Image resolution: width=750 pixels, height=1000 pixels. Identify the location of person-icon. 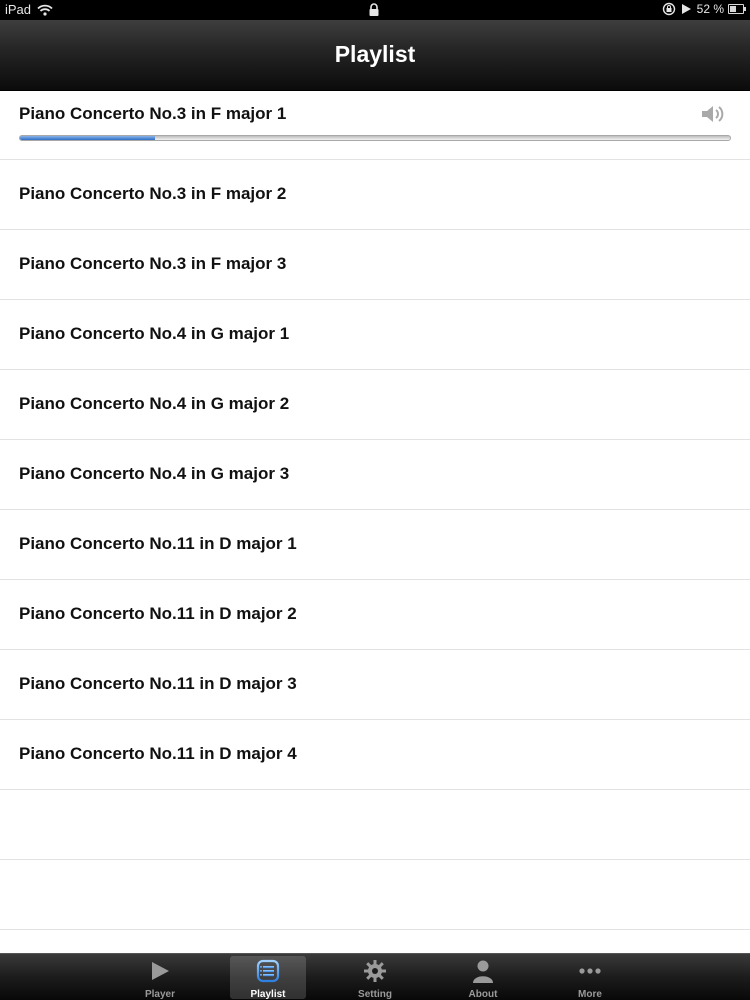
(483, 971).